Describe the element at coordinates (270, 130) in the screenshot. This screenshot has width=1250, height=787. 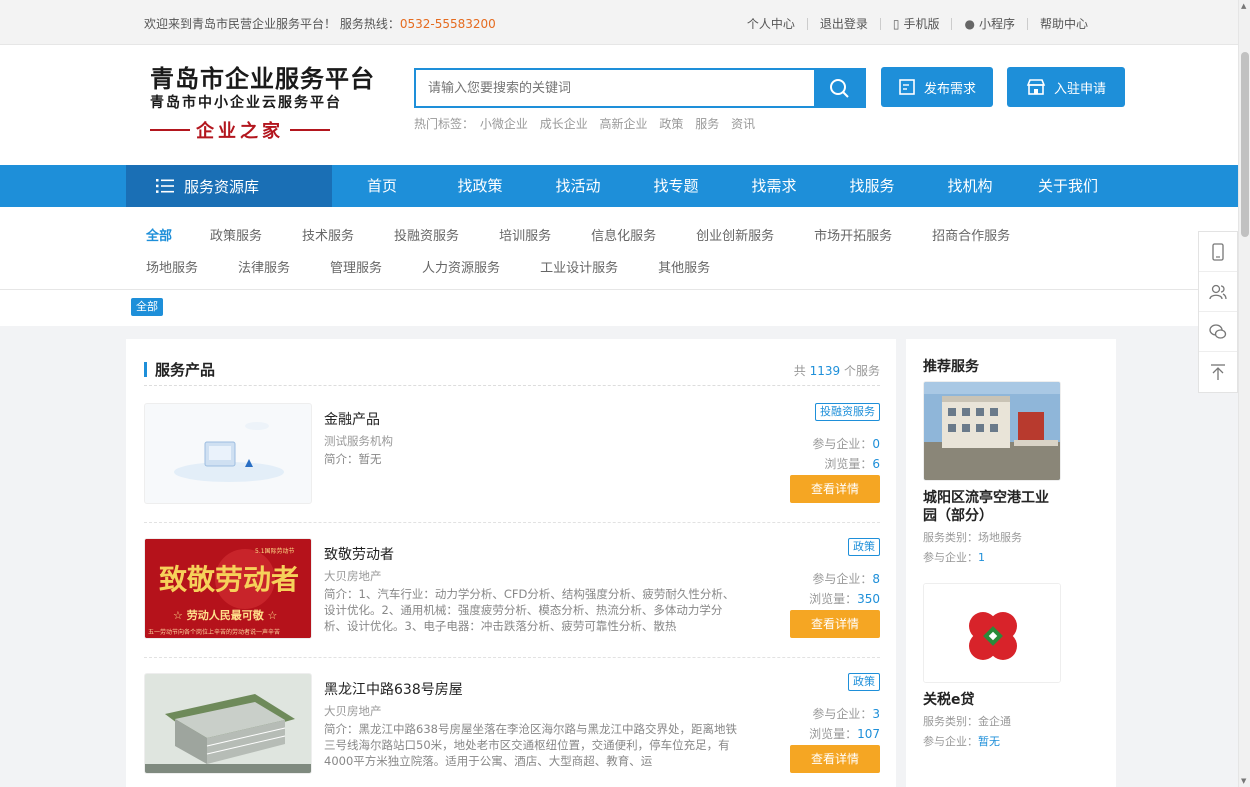
I see `logo-slogan: 企业之家` at that location.